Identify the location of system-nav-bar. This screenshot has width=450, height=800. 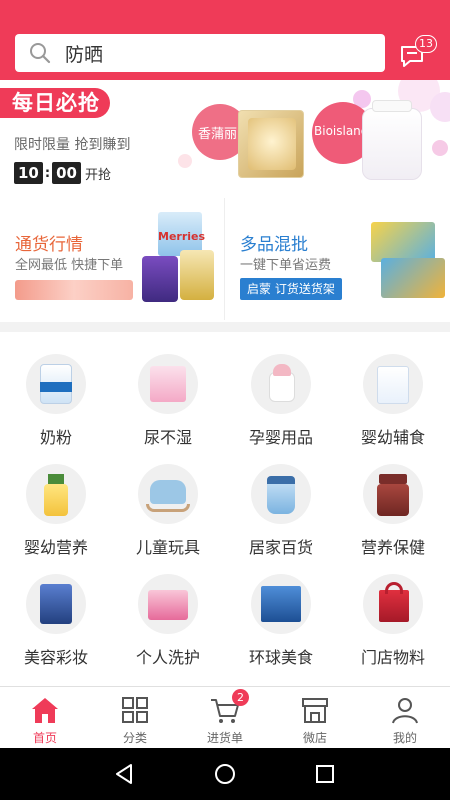
(225, 774).